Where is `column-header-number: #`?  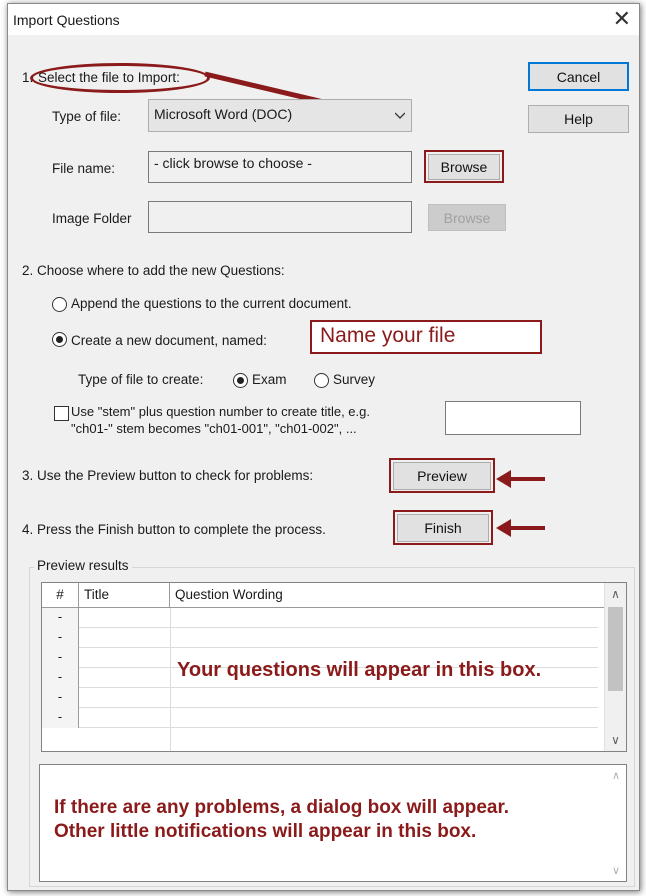
column-header-number: # is located at coordinates (60, 595).